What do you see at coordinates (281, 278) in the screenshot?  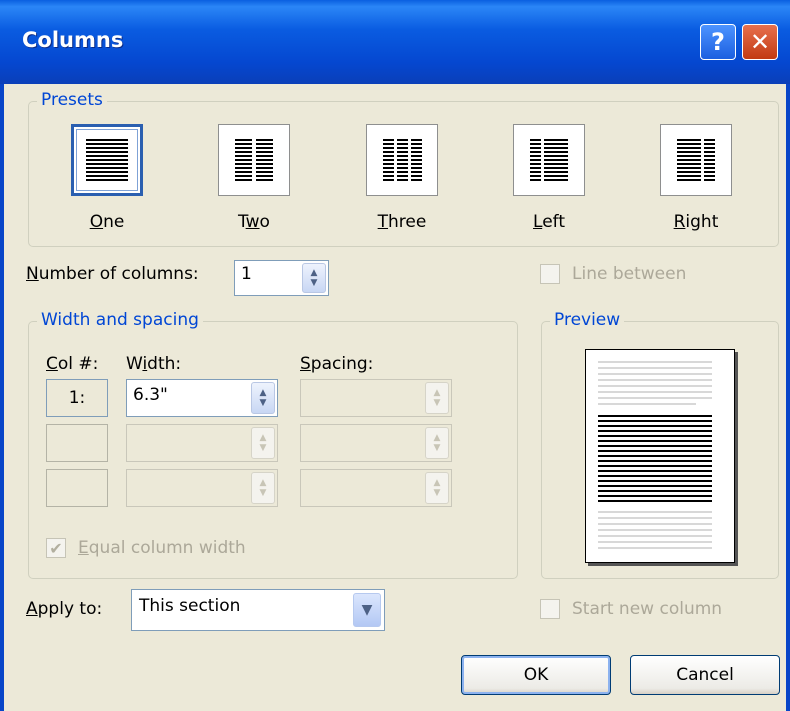 I see `number-of-columns-spinner: 1 ▲ ▼` at bounding box center [281, 278].